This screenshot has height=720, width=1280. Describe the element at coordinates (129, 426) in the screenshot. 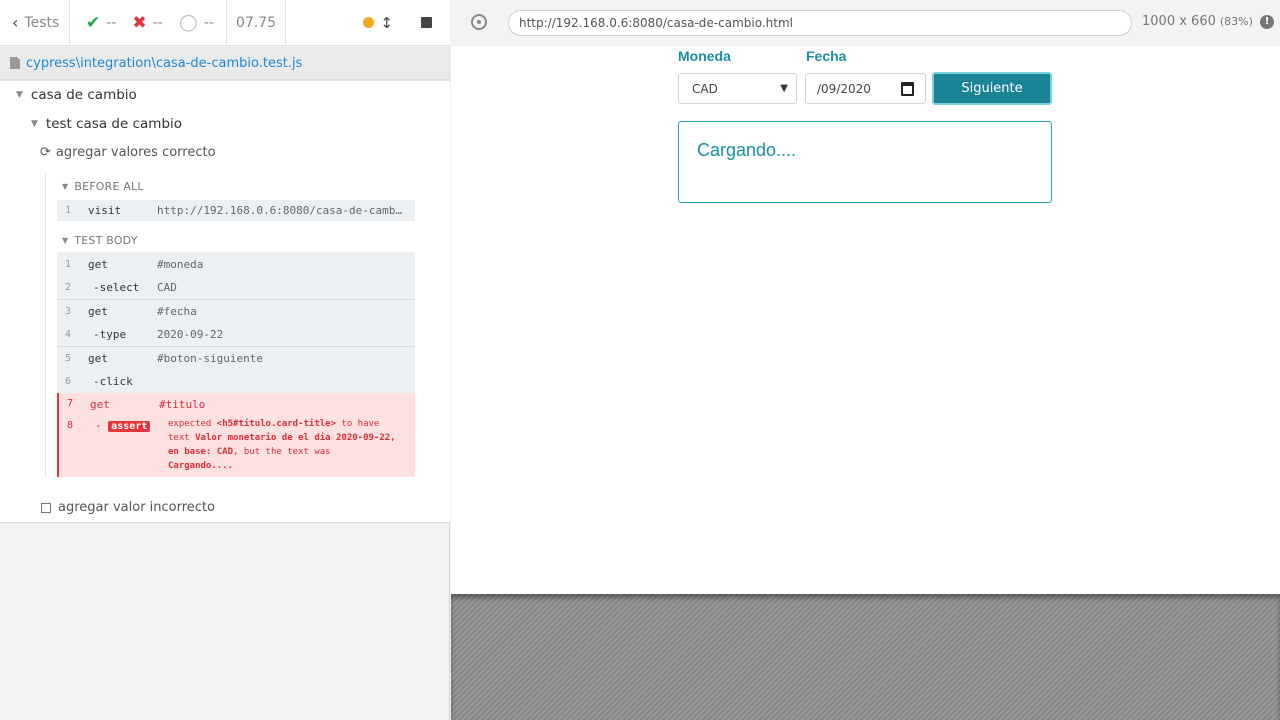

I see `assert-badge: assert` at that location.